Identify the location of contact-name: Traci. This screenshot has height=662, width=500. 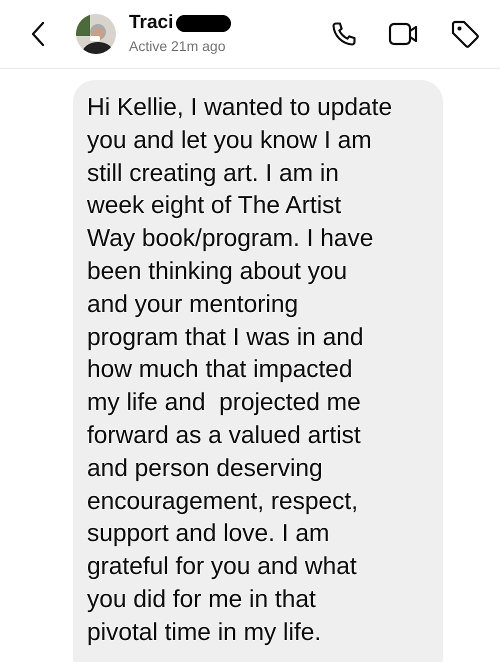
(151, 23).